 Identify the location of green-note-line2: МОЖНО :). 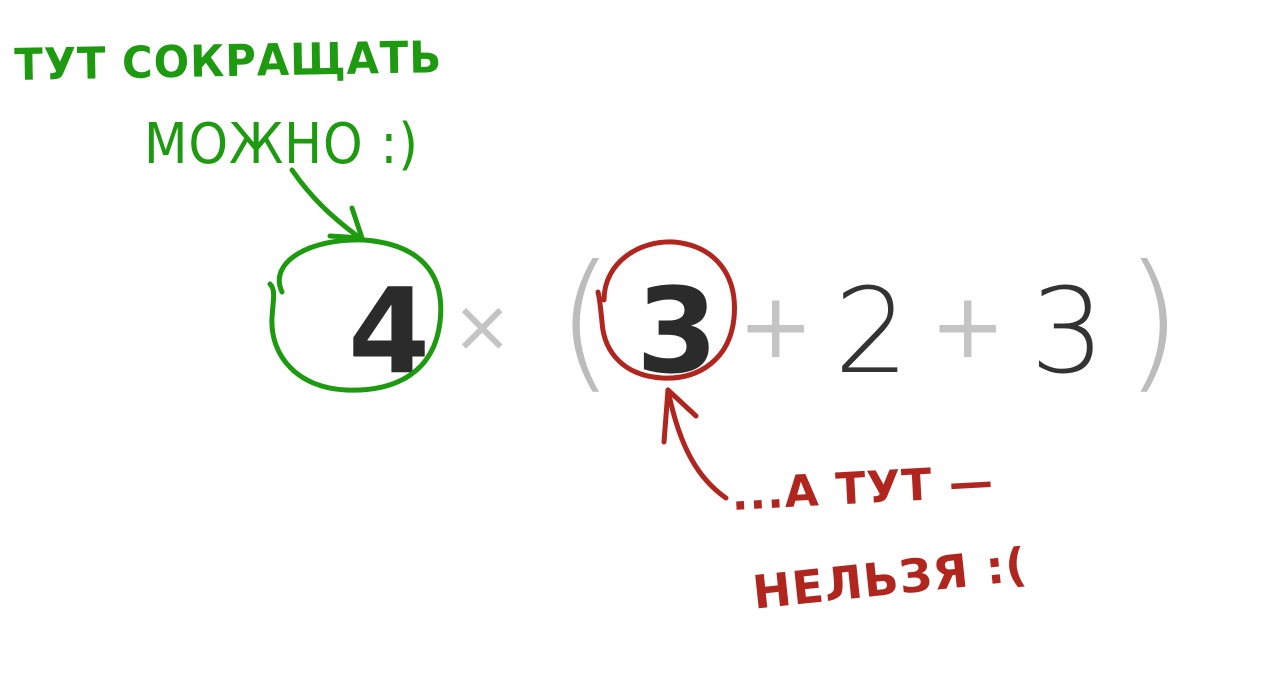
(281, 144).